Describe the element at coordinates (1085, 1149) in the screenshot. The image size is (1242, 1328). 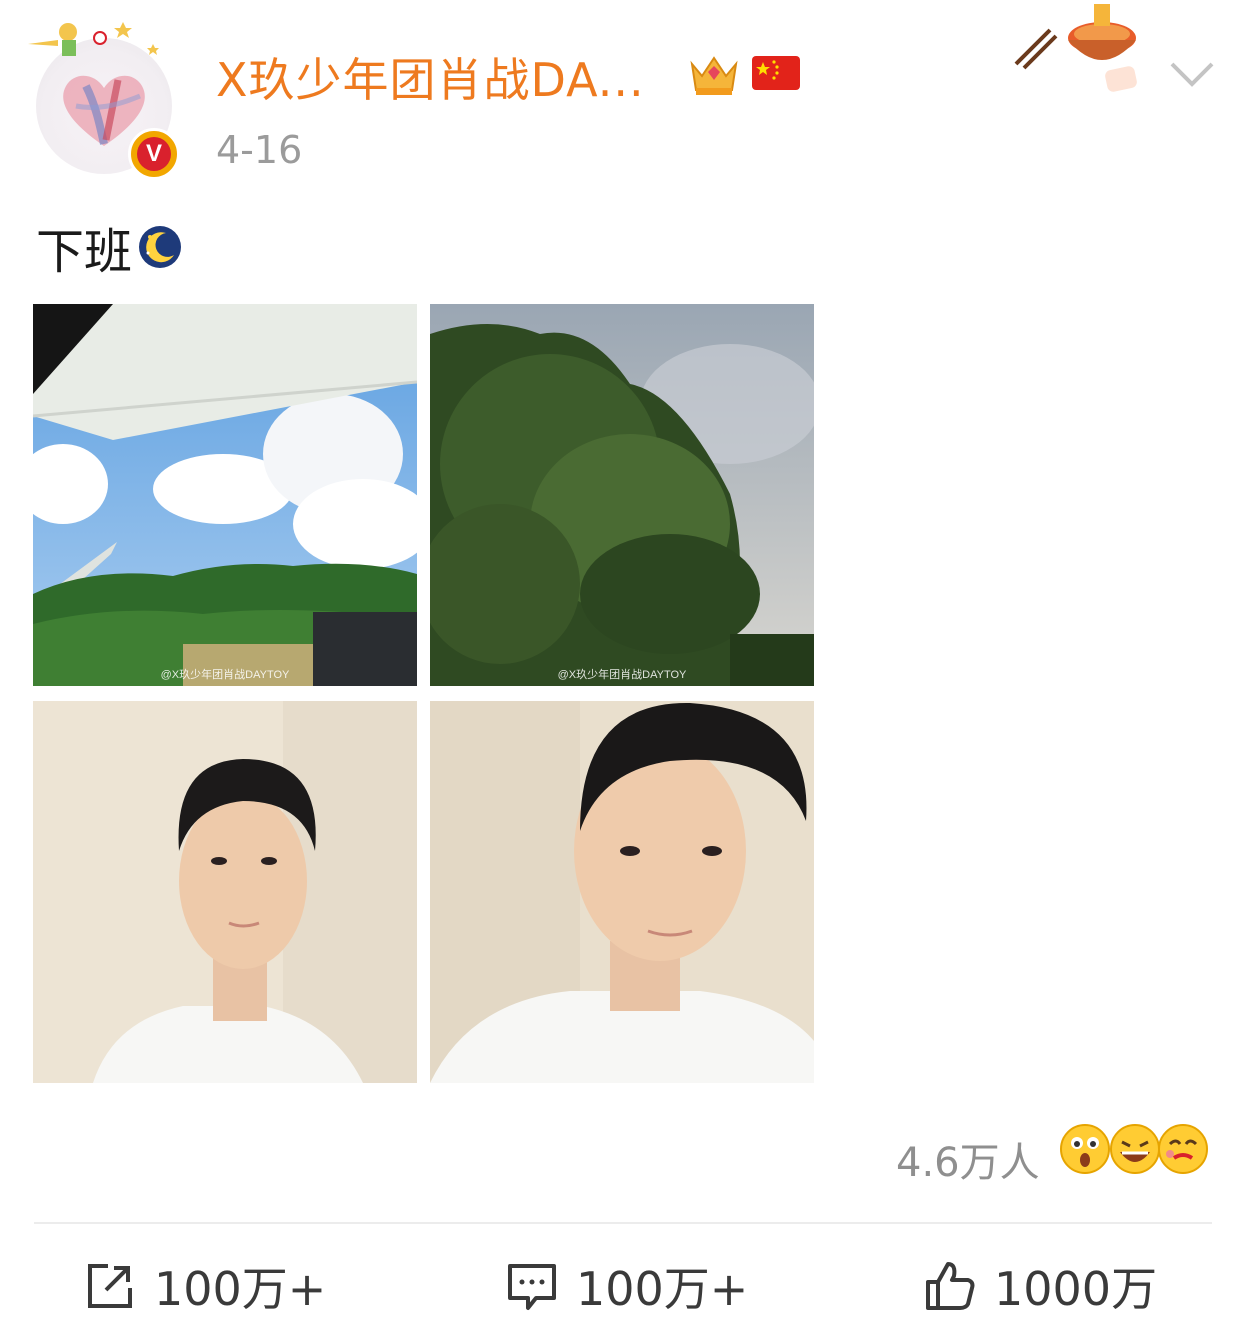
I see `surprised-emoji-icon` at that location.